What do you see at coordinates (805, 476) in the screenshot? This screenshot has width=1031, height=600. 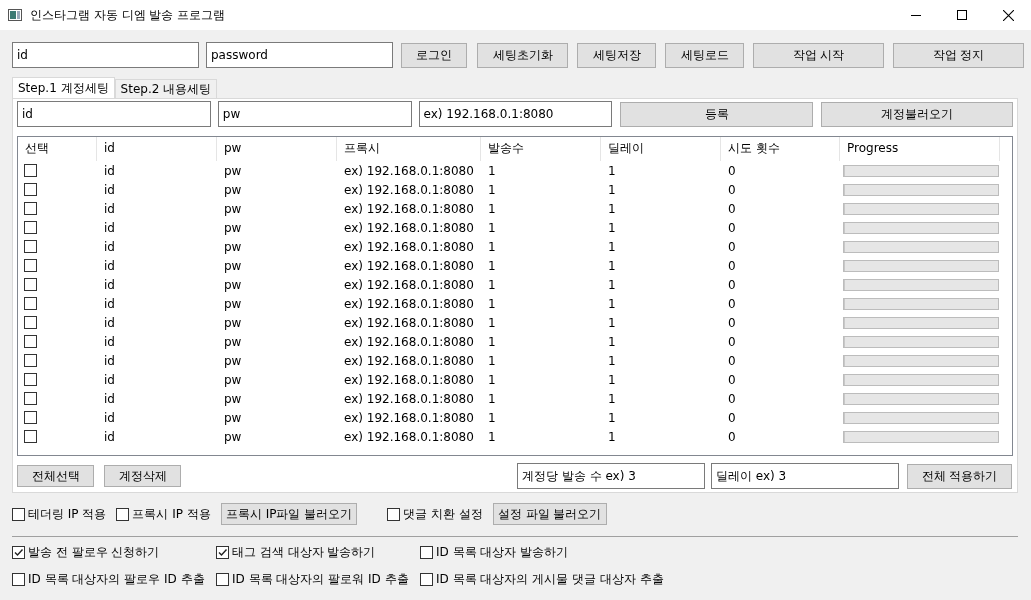 I see `input-field: 딜레이 ex) 3` at bounding box center [805, 476].